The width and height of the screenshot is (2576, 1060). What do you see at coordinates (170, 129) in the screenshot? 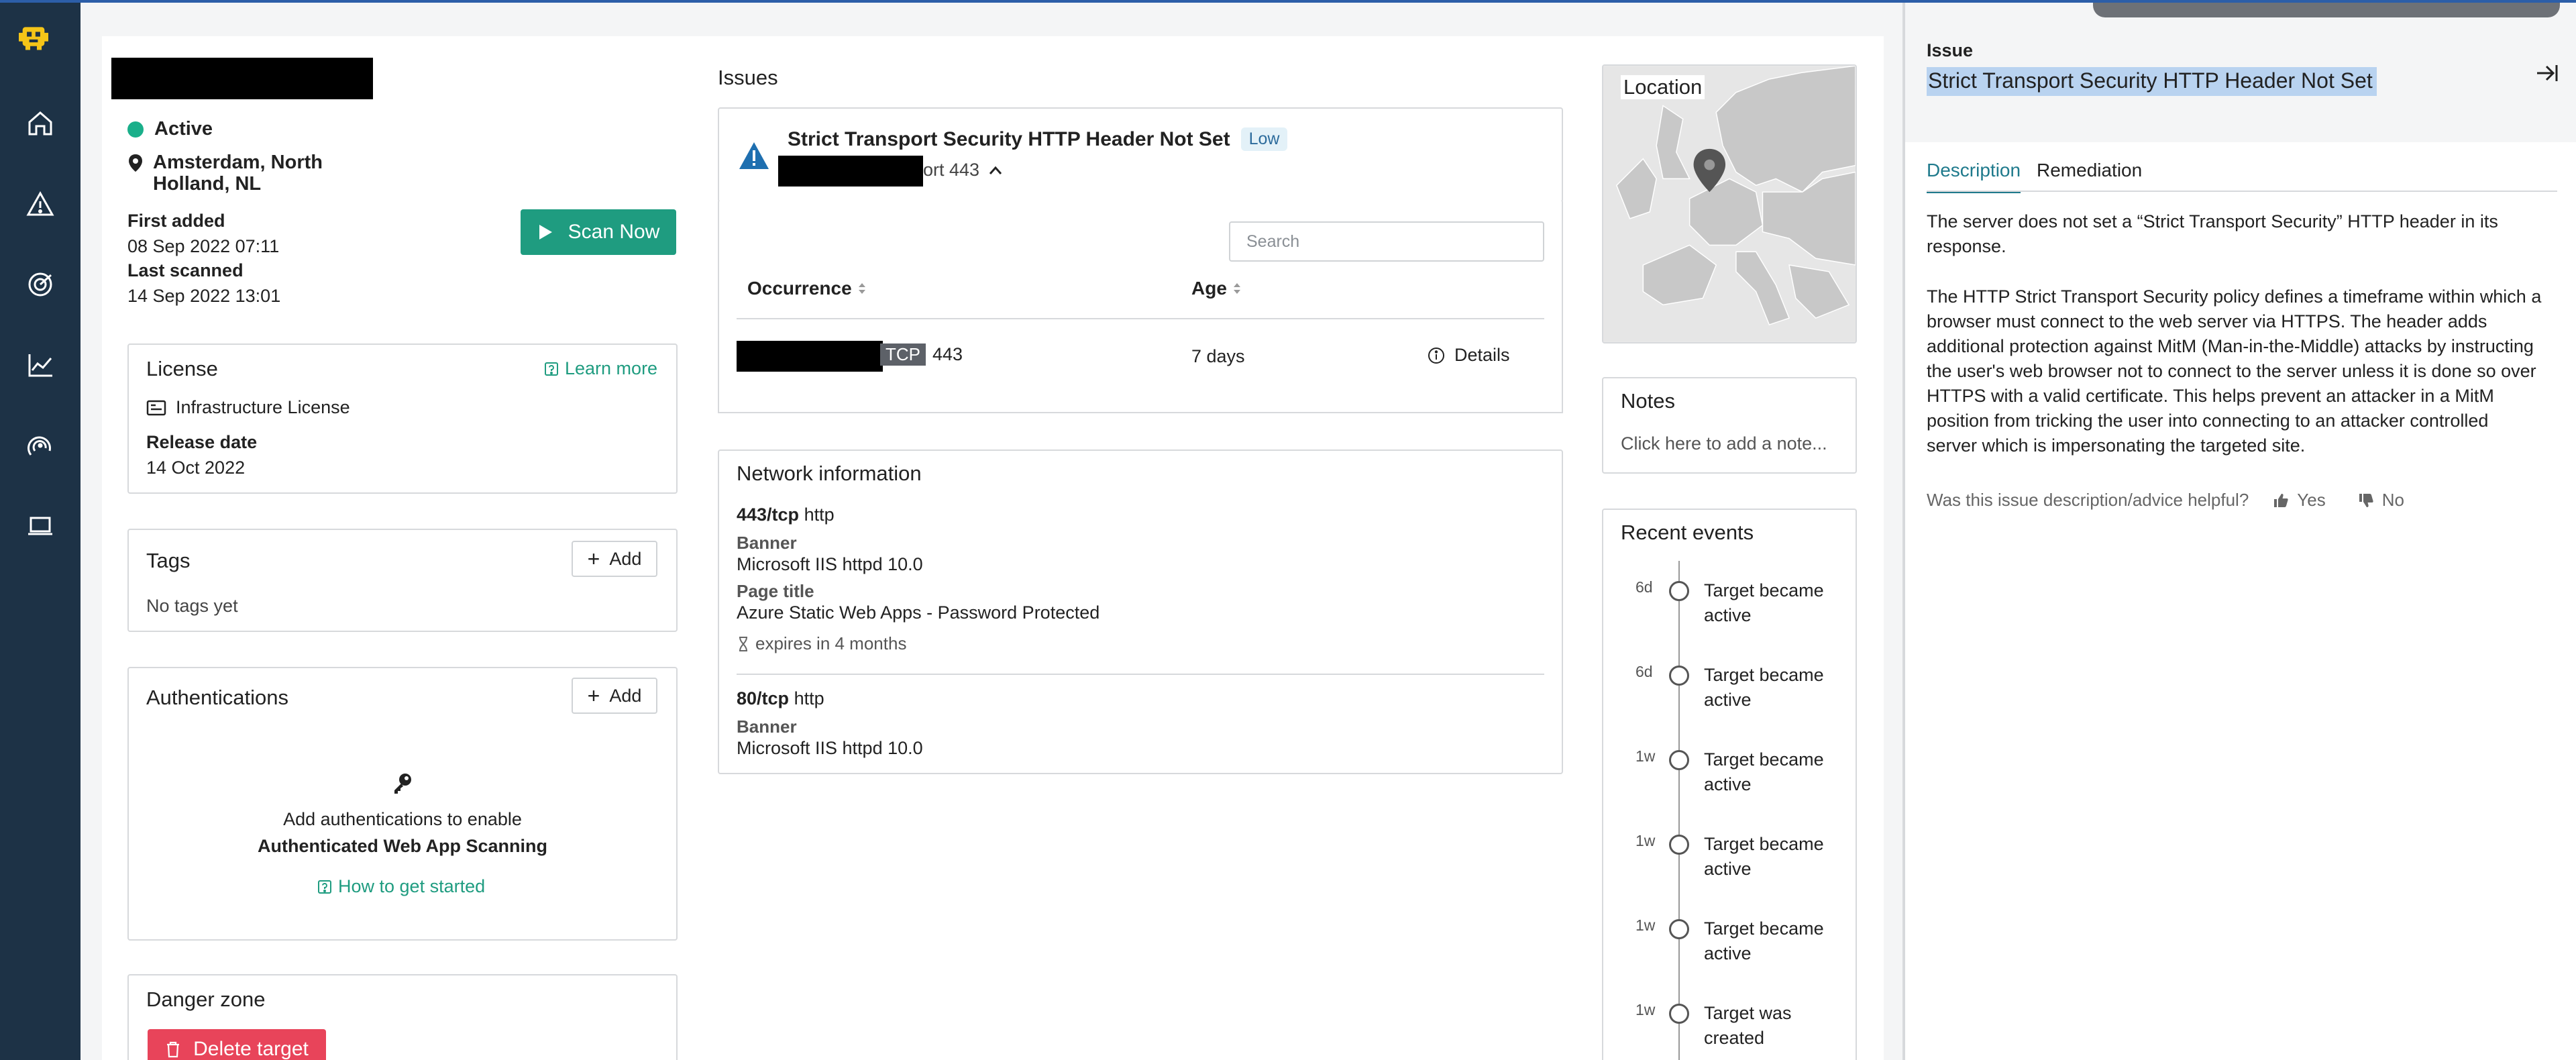
I see `target-status: Active` at bounding box center [170, 129].